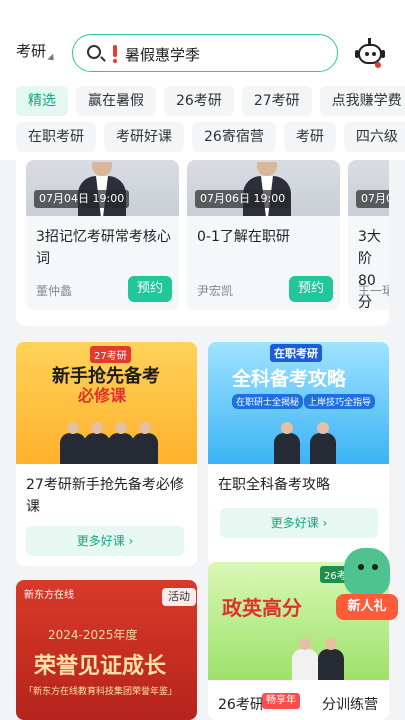  I want to click on course-title: 26考研, so click(241, 705).